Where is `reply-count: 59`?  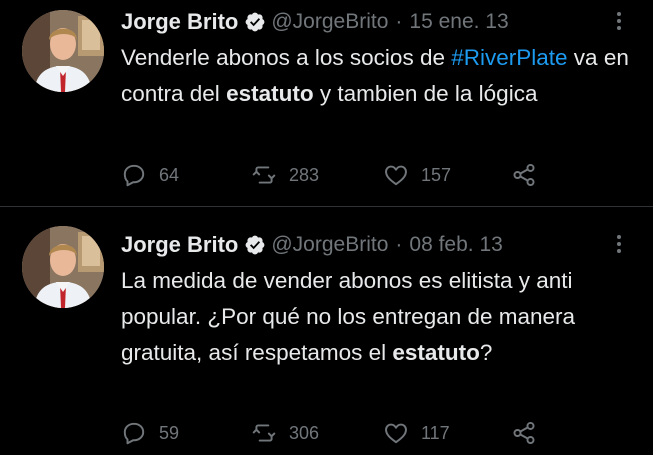
reply-count: 59 is located at coordinates (169, 432).